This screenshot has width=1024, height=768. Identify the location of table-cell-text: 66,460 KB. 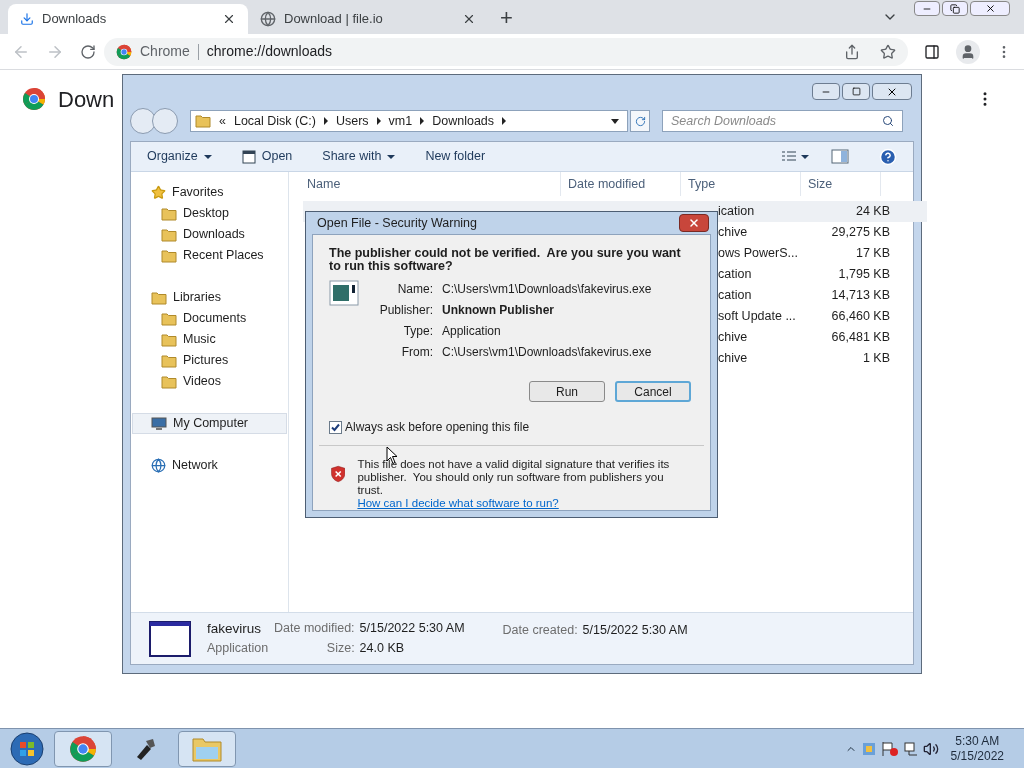
(860, 317).